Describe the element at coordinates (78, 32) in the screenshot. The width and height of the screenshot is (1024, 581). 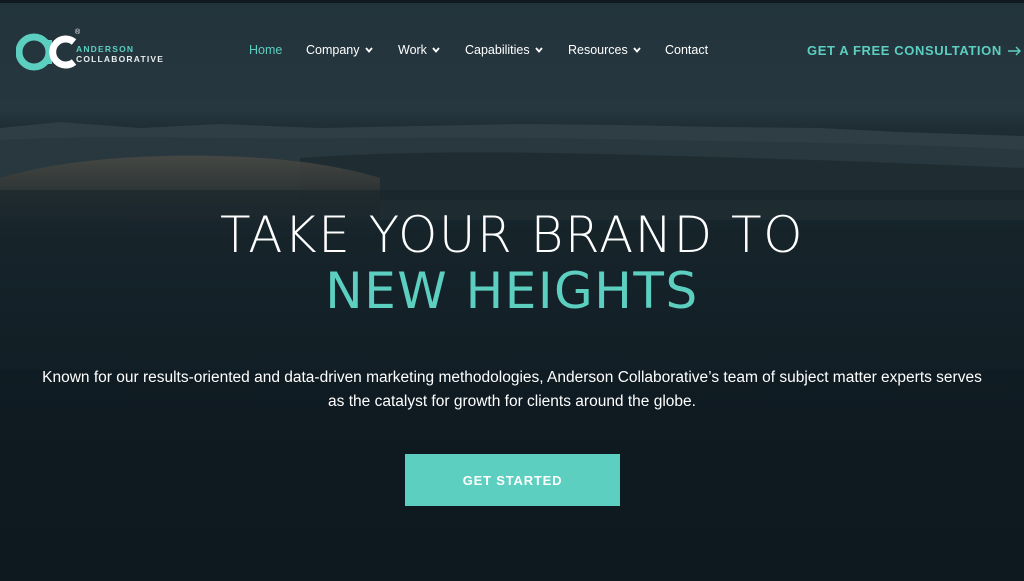
I see `registered-mark: ®` at that location.